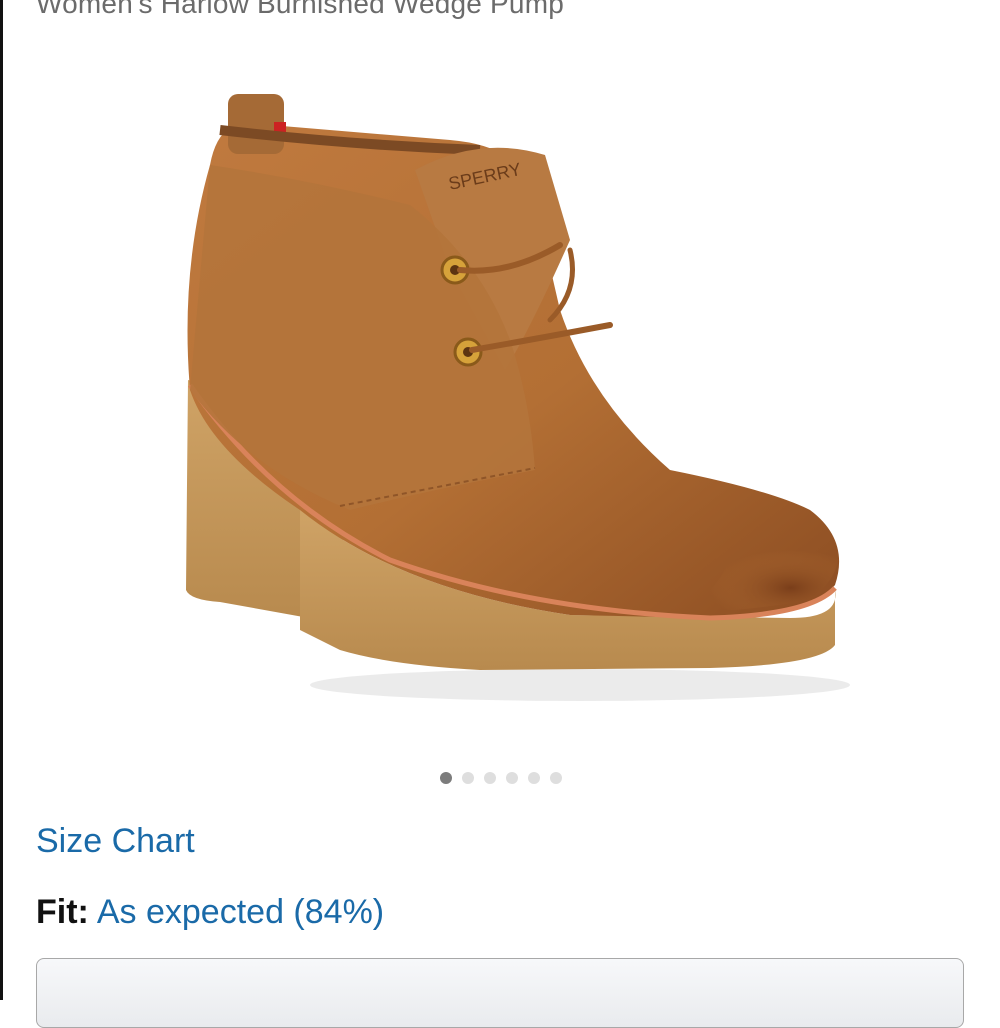 The width and height of the screenshot is (1000, 1028). I want to click on image-carousel-dots, so click(501, 778).